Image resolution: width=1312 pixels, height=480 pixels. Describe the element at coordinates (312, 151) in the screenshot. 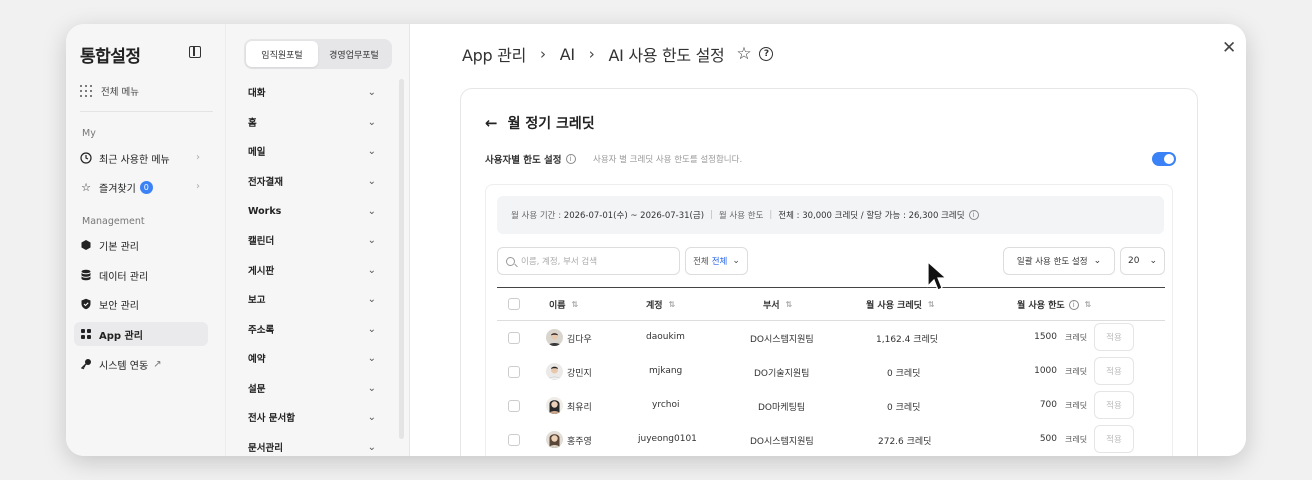

I see `menu-item: 메일 ⌄` at that location.